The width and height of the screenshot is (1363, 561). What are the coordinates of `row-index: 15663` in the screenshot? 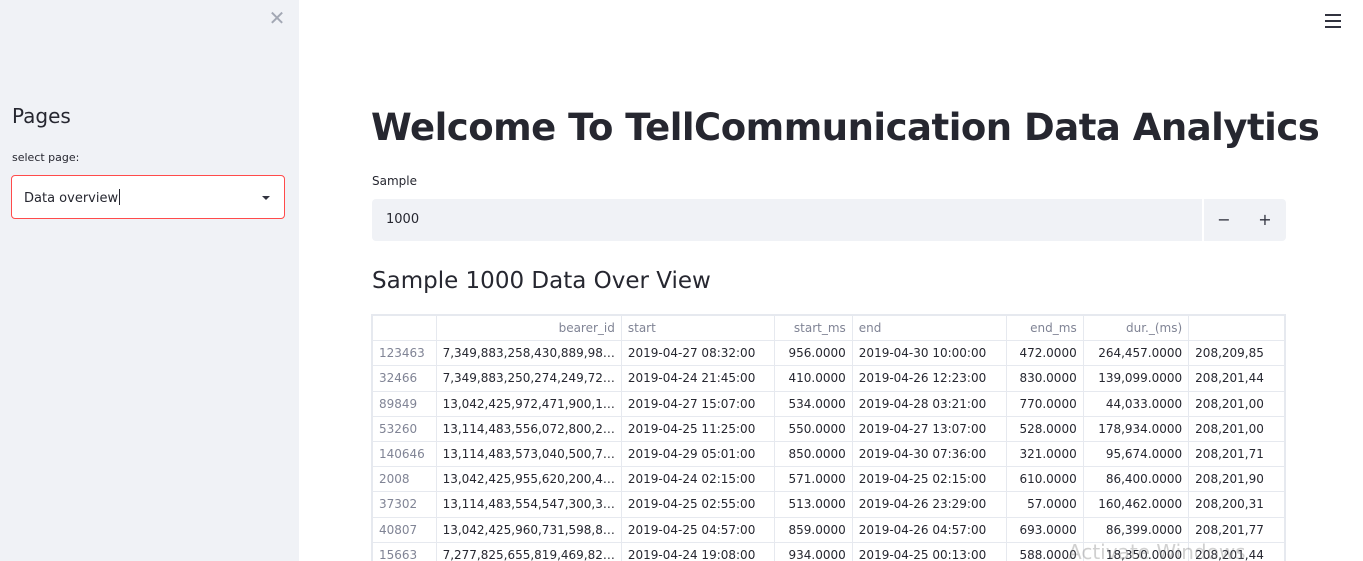 It's located at (404, 551).